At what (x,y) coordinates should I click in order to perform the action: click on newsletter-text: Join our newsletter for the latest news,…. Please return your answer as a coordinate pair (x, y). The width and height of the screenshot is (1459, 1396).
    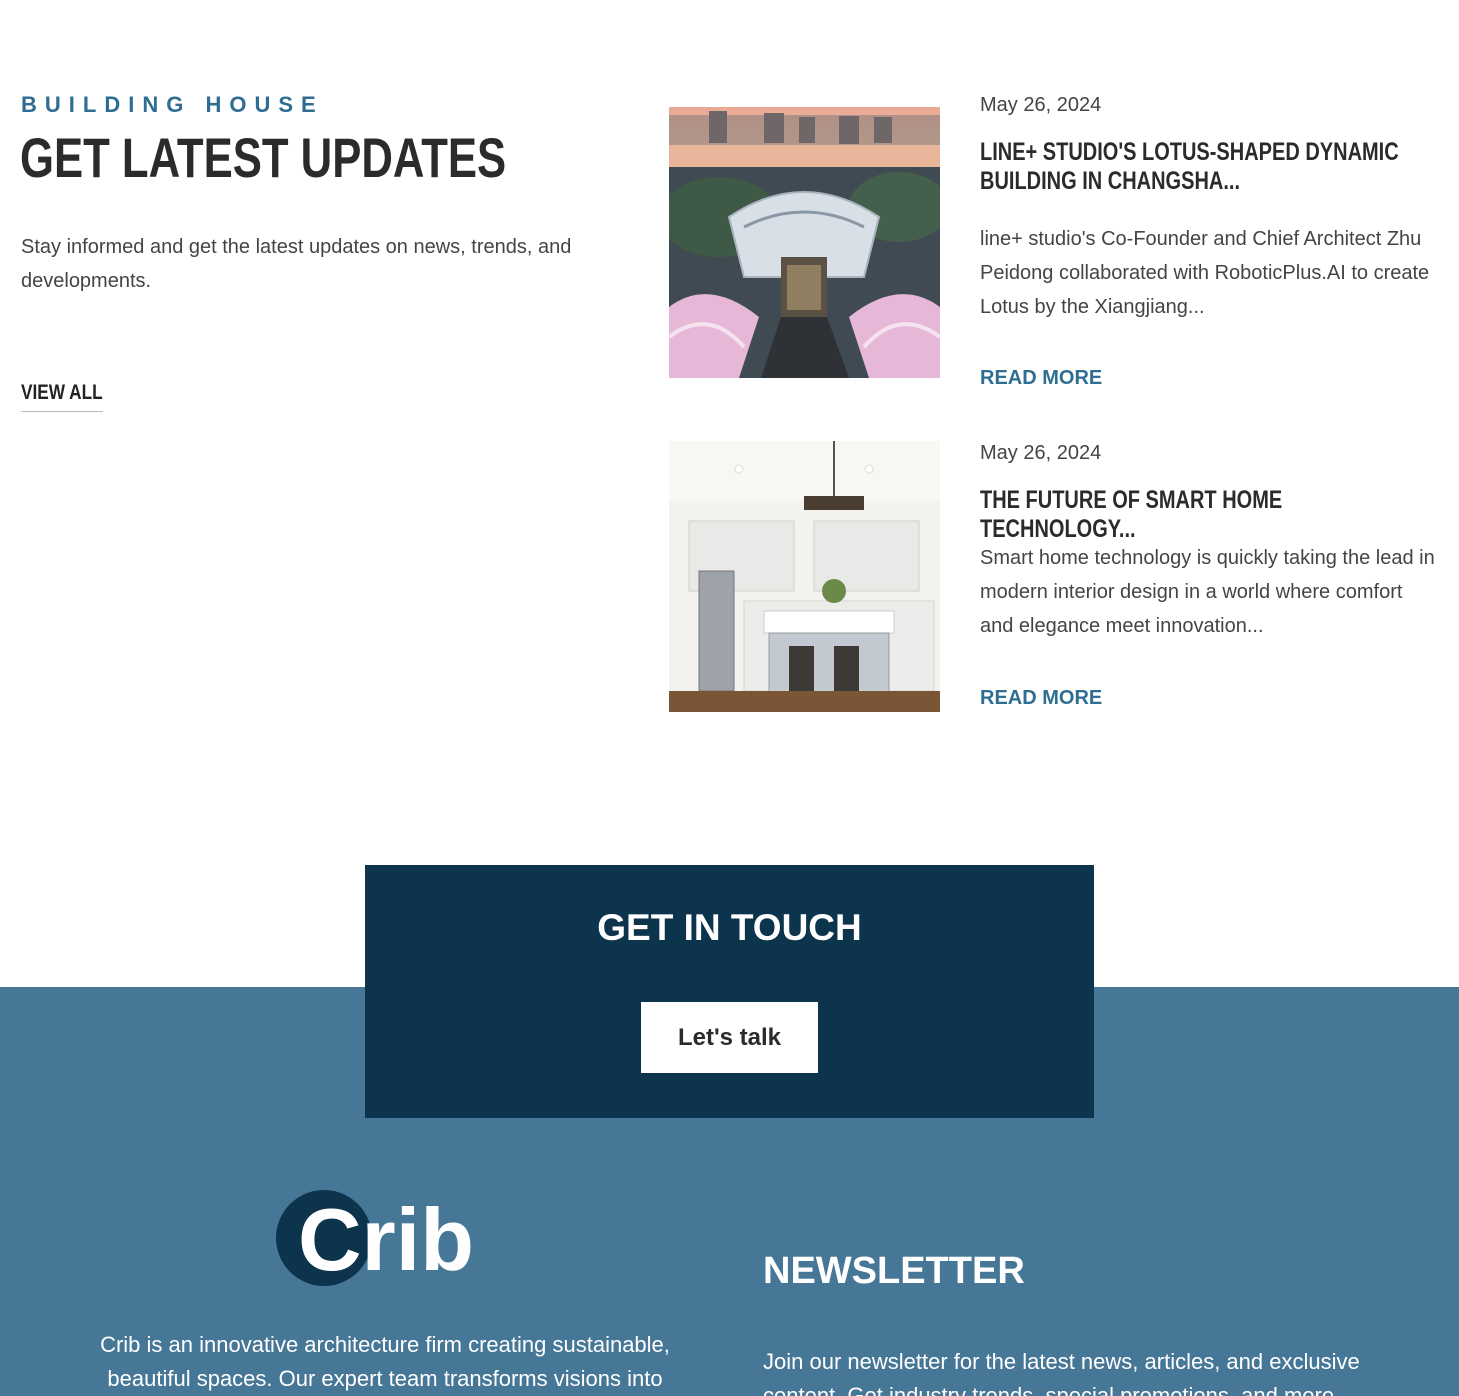
    Looking at the image, I should click on (1061, 1372).